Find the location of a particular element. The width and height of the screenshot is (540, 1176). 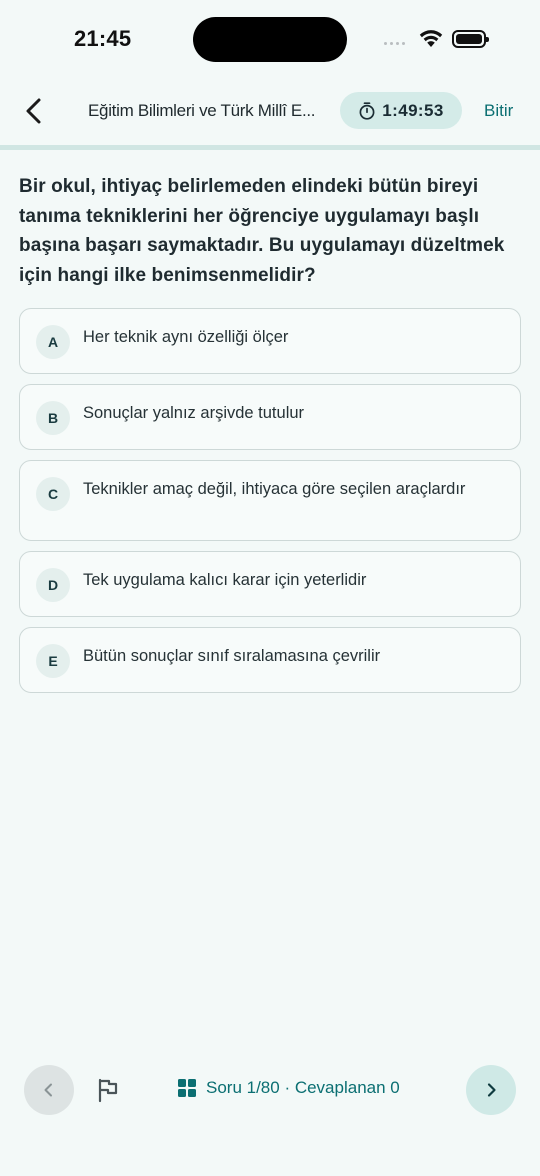

back-button is located at coordinates (35, 111).